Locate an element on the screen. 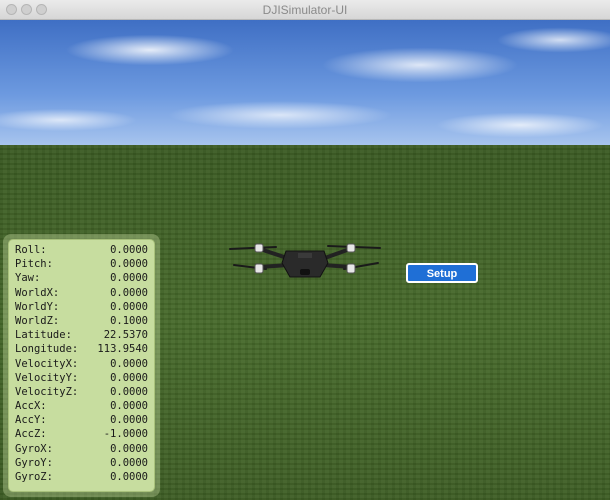 The image size is (610, 500). telemetry-label: WorldY: is located at coordinates (37, 306).